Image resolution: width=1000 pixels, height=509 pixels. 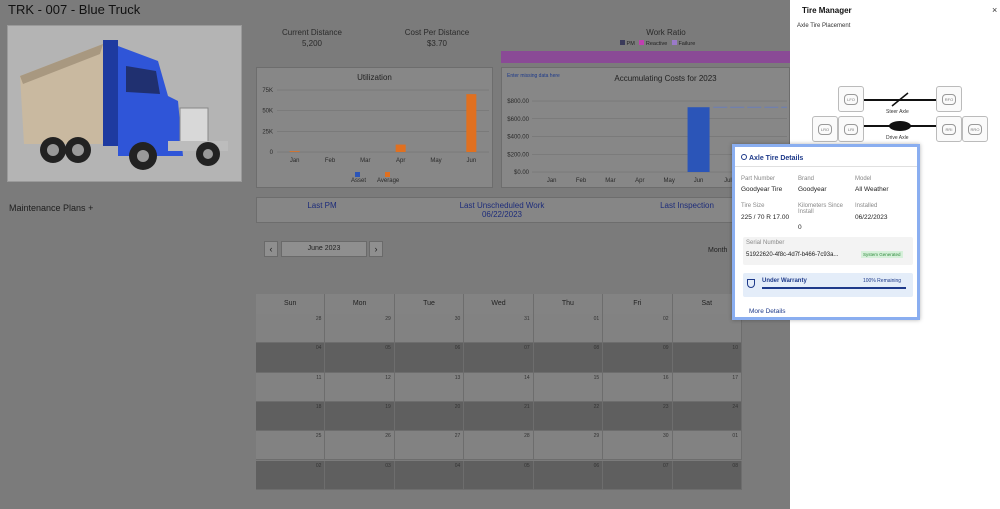 I want to click on calendar-day-cell: 31, so click(x=499, y=329).